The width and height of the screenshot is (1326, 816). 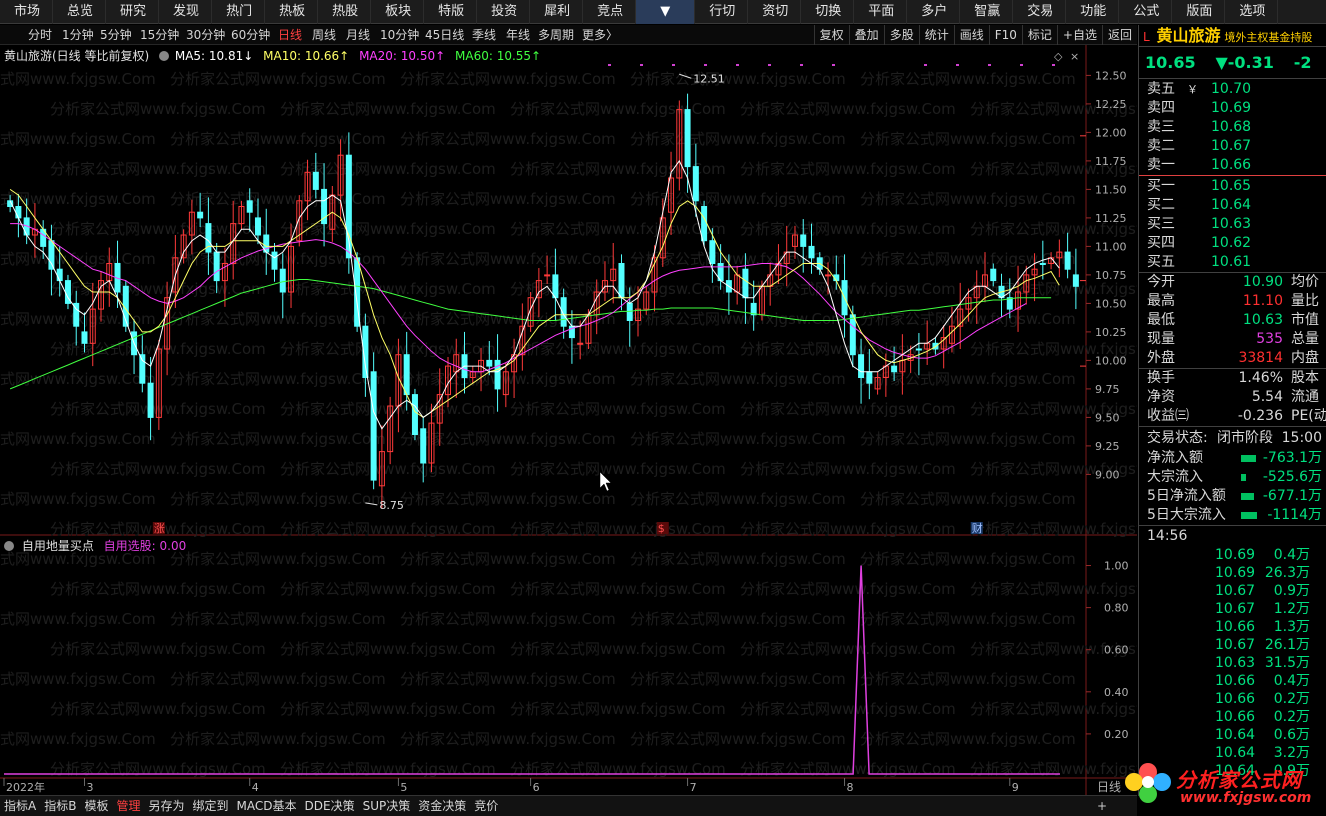 I want to click on flow-row: 5日净流入额 -677.1万, so click(x=1232, y=496).